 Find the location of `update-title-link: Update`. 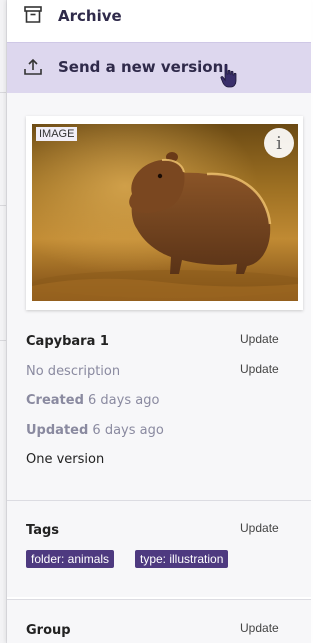

update-title-link: Update is located at coordinates (259, 339).